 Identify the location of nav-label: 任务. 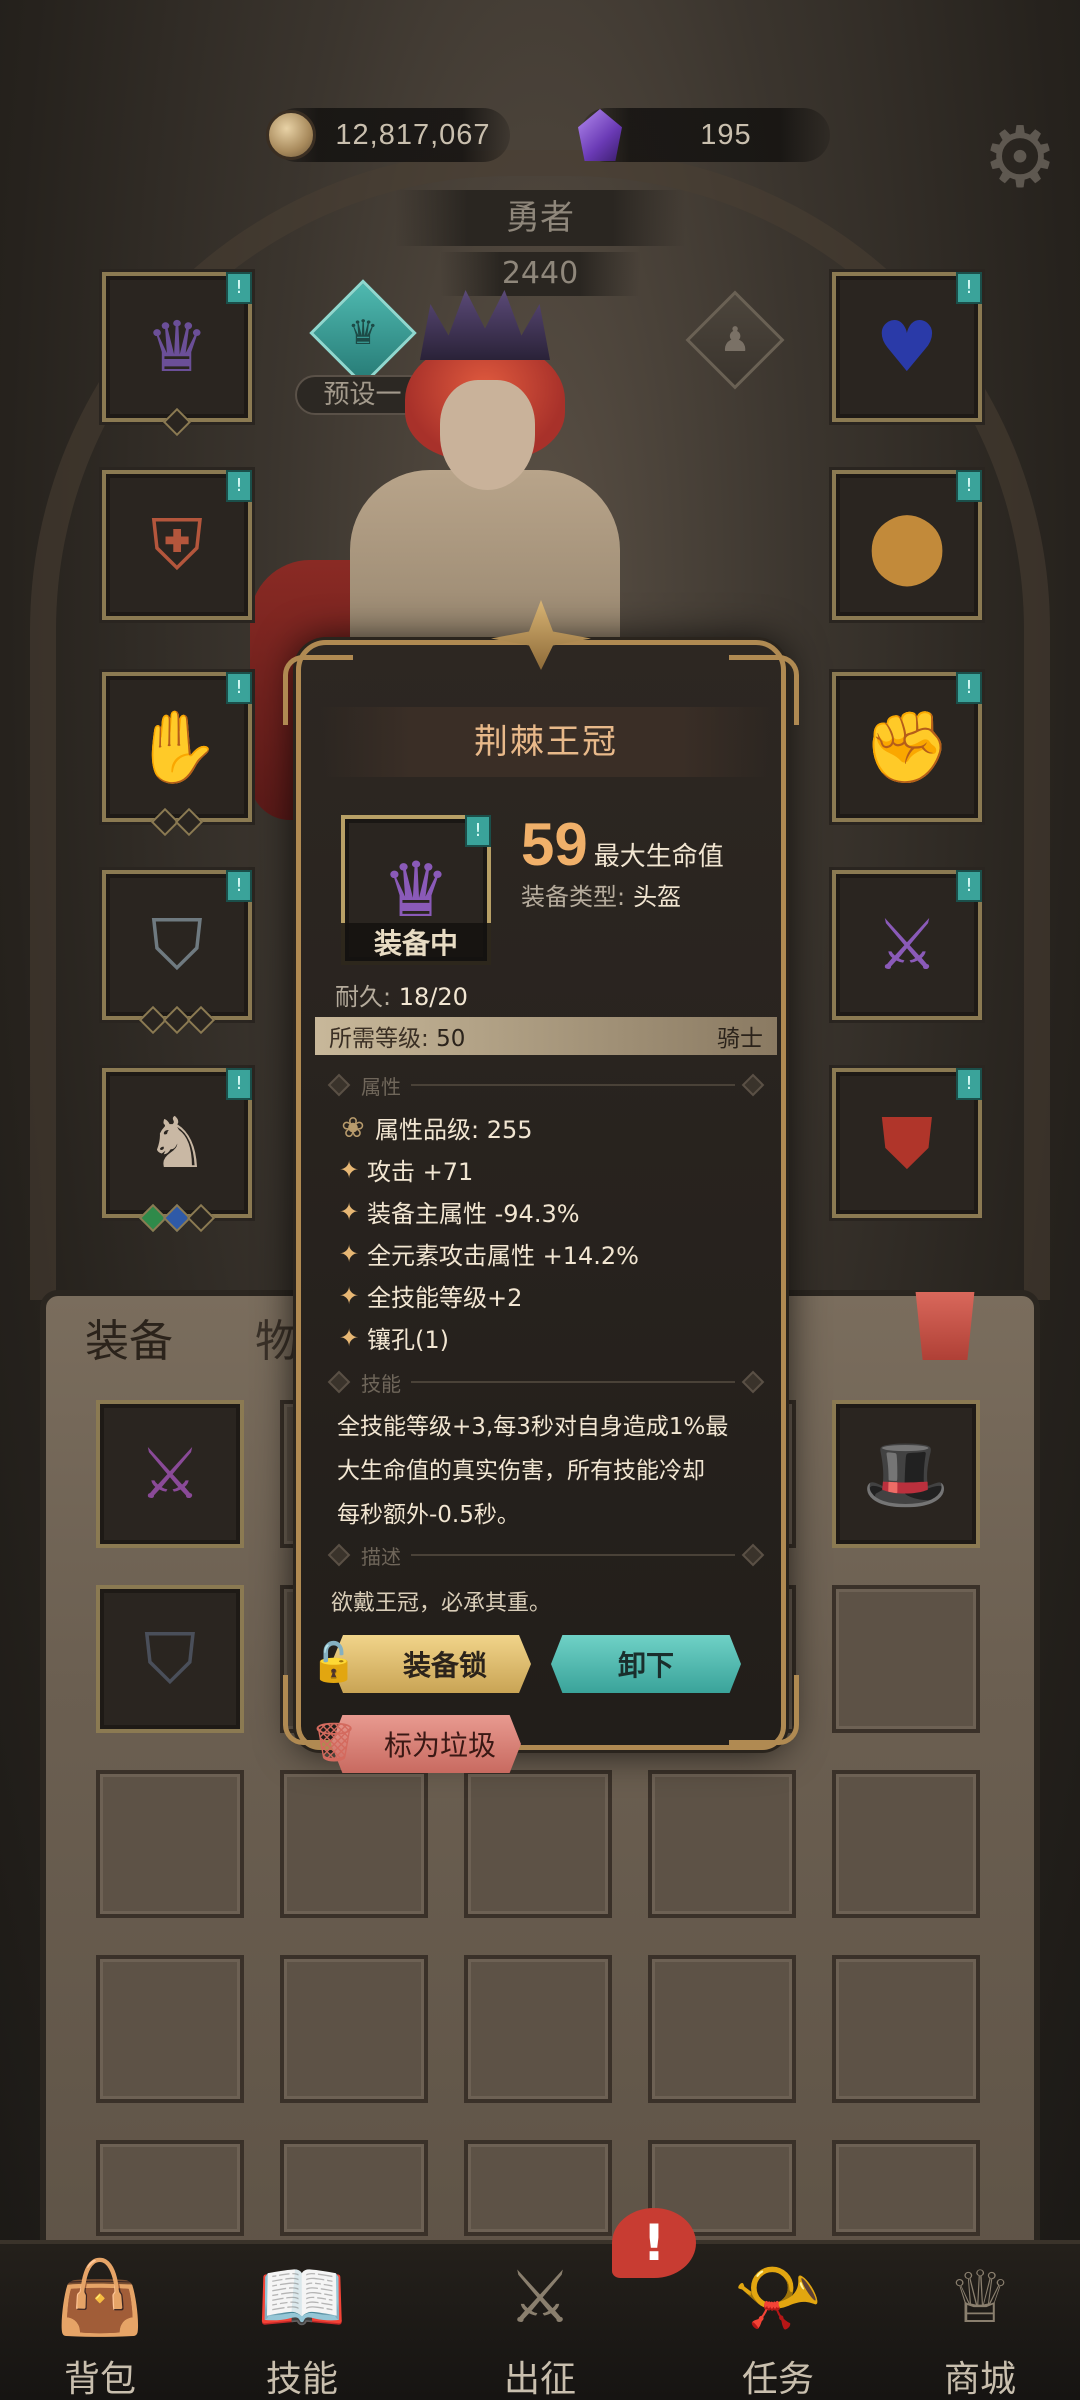
(777, 2379).